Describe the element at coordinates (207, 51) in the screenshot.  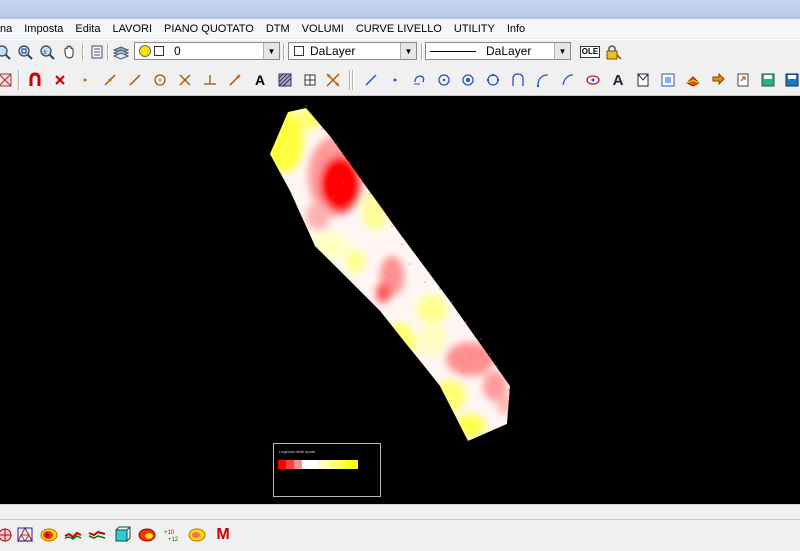
I see `layer-select: 0 ▼` at that location.